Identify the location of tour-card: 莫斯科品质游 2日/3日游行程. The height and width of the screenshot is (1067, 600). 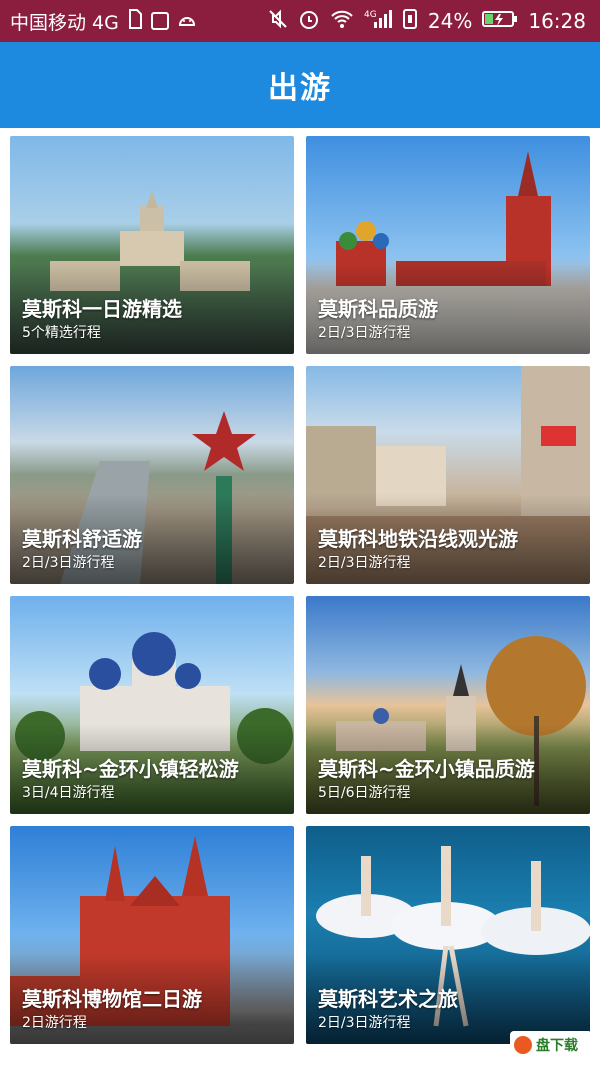
(448, 245).